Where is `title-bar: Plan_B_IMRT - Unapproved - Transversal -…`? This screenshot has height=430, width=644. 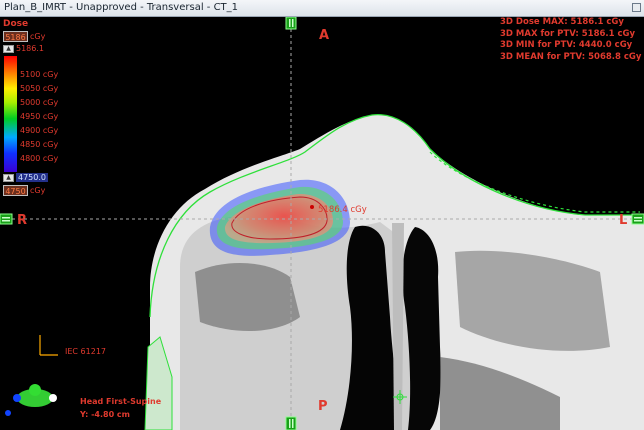
title-bar: Plan_B_IMRT - Unapproved - Transversal -… is located at coordinates (322, 8).